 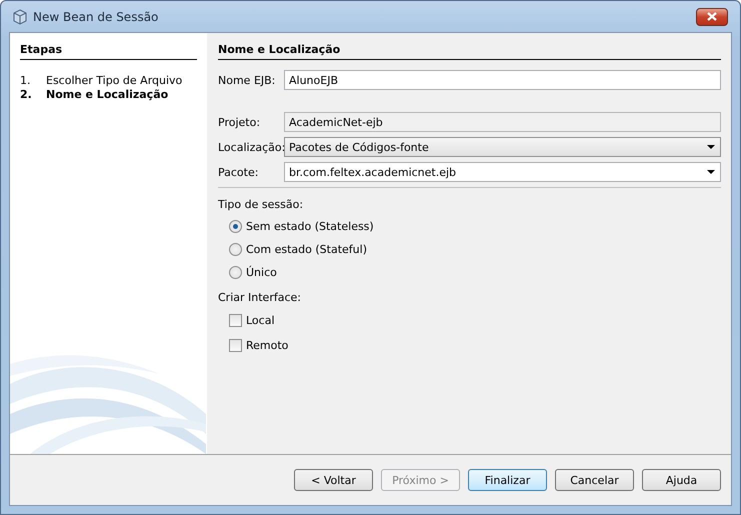 What do you see at coordinates (95, 17) in the screenshot?
I see `window-title: New Bean de Sessão` at bounding box center [95, 17].